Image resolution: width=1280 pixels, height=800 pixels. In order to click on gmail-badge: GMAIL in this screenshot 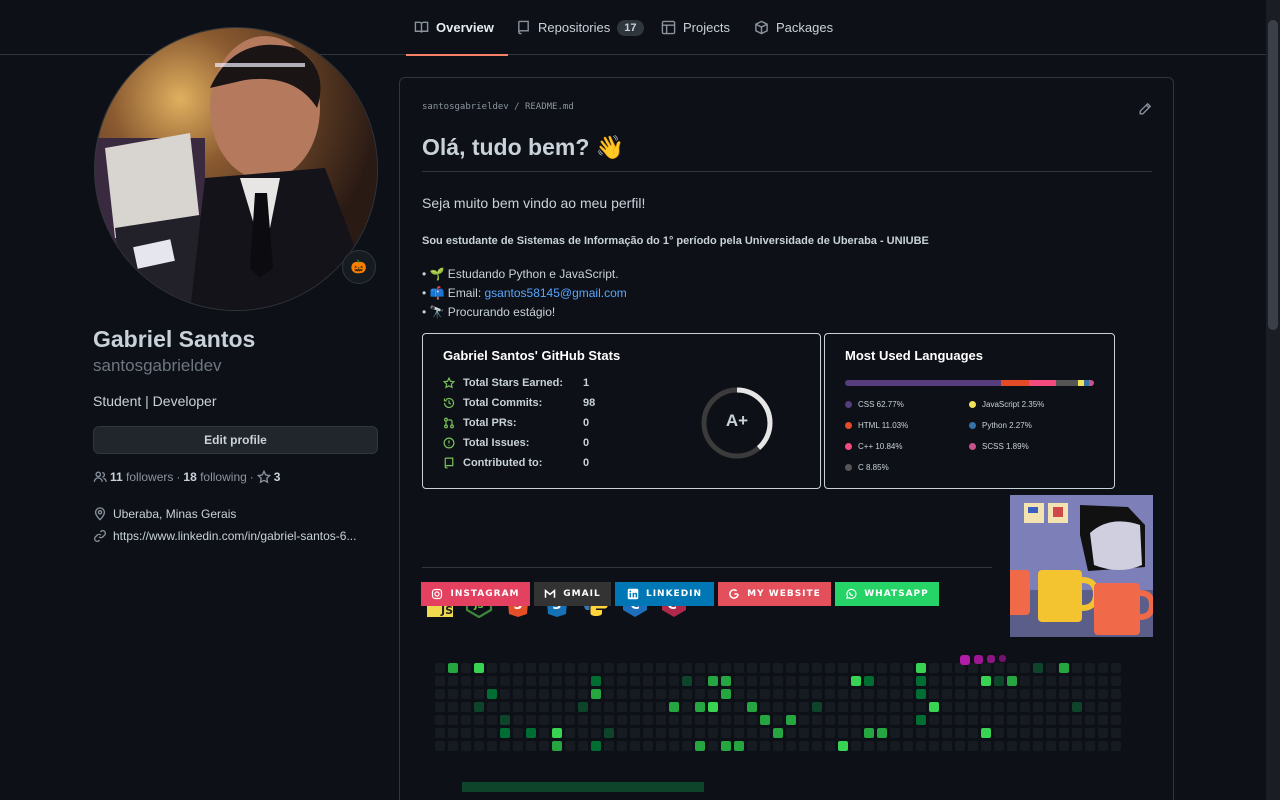, I will do `click(572, 594)`.